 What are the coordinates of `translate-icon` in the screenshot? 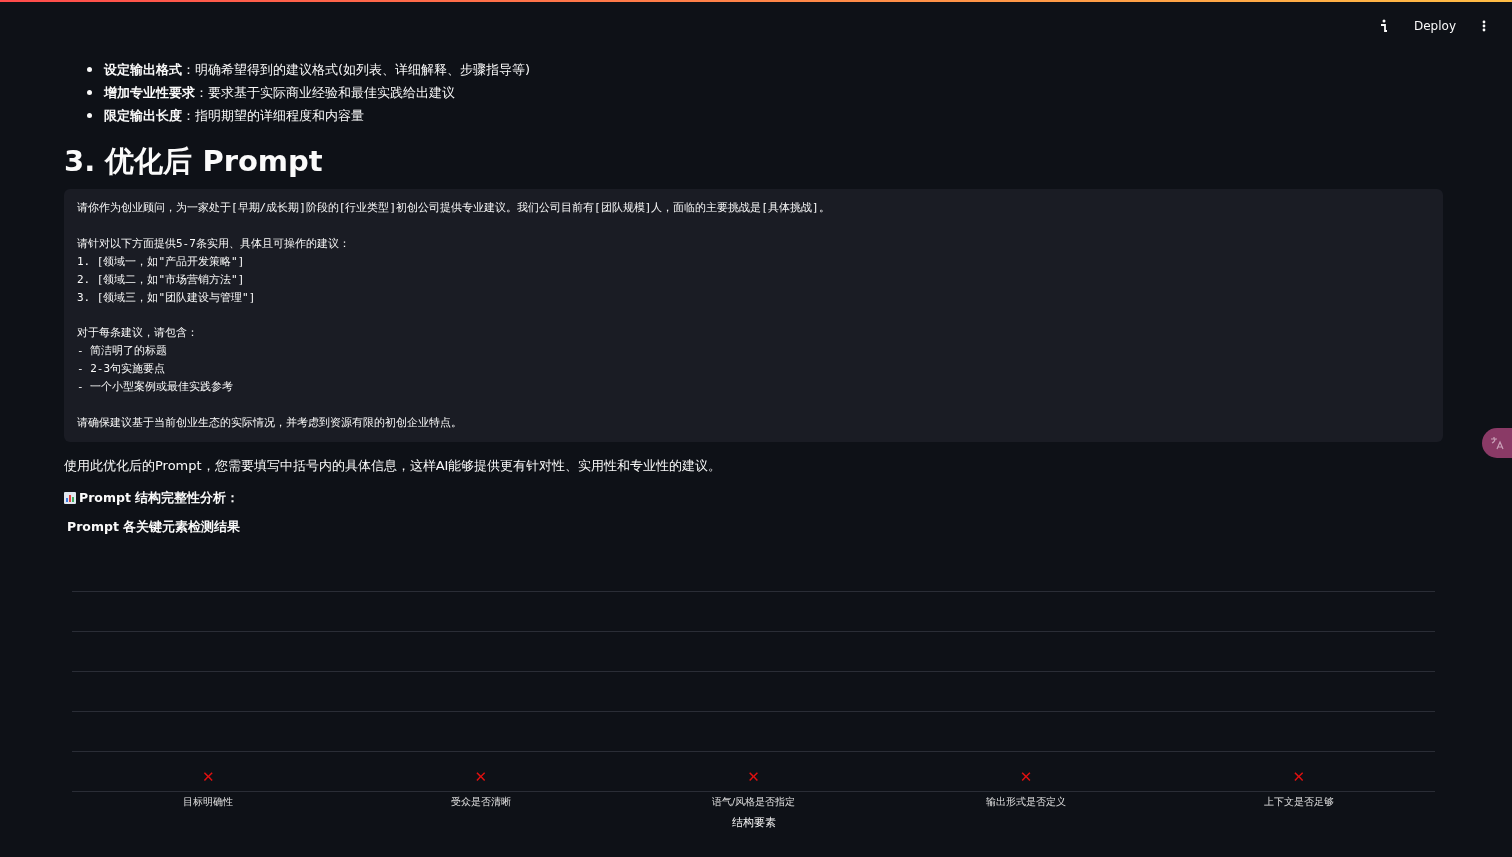 It's located at (1497, 443).